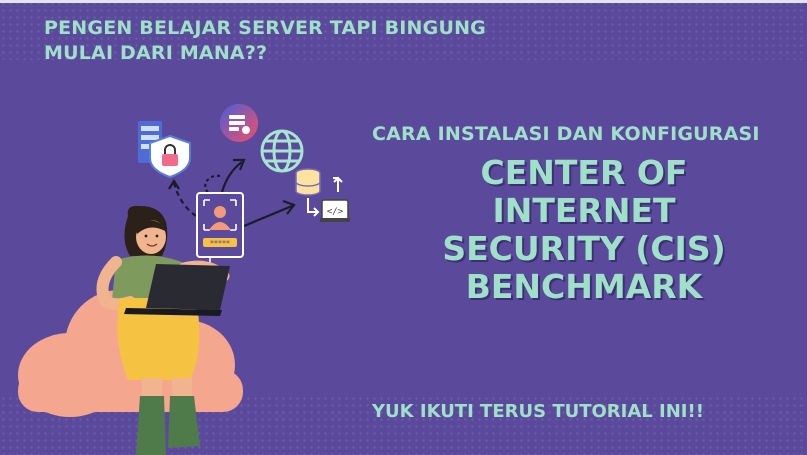 The image size is (807, 455). Describe the element at coordinates (566, 134) in the screenshot. I see `subtitle: CARA INSTALASI DAN KONFIGURASI` at that location.